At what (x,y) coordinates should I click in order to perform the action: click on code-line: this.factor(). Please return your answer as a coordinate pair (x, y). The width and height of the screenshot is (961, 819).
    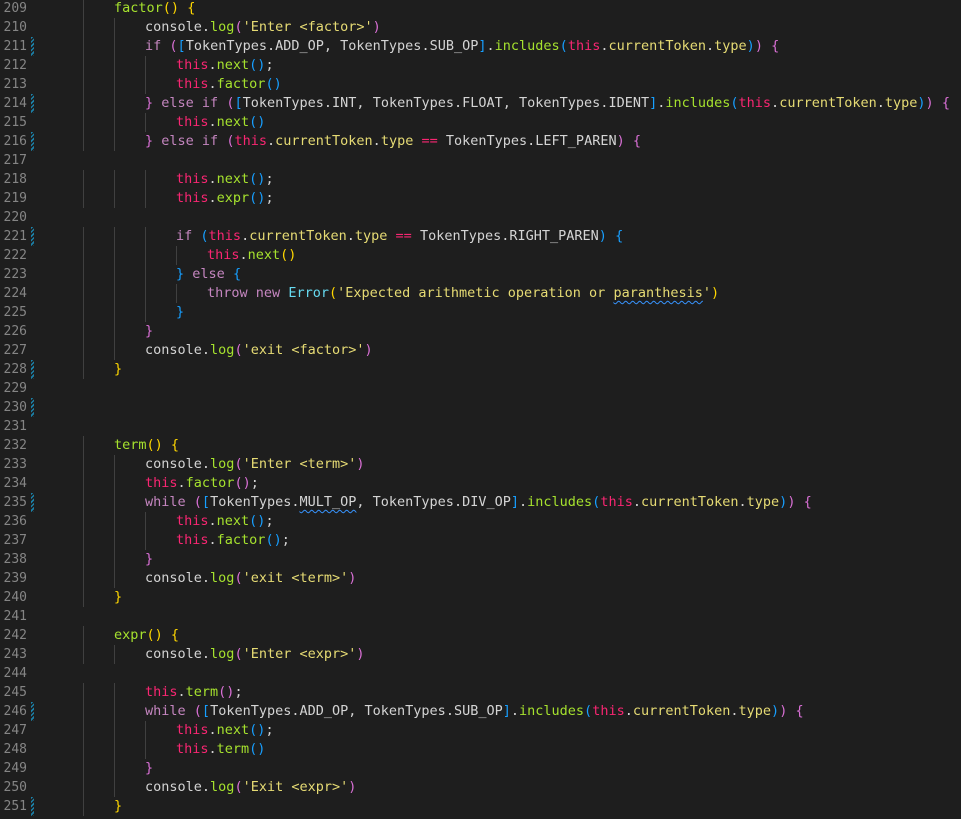
    Looking at the image, I should click on (229, 84).